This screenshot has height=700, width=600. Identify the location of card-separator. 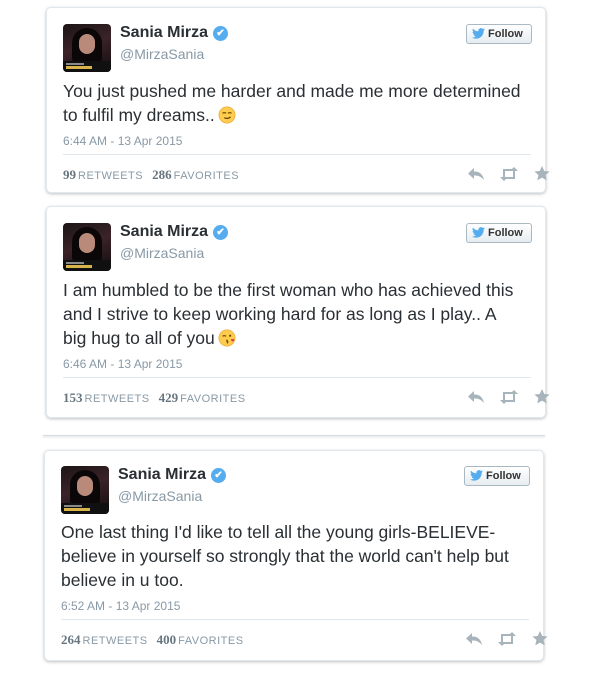
(294, 435).